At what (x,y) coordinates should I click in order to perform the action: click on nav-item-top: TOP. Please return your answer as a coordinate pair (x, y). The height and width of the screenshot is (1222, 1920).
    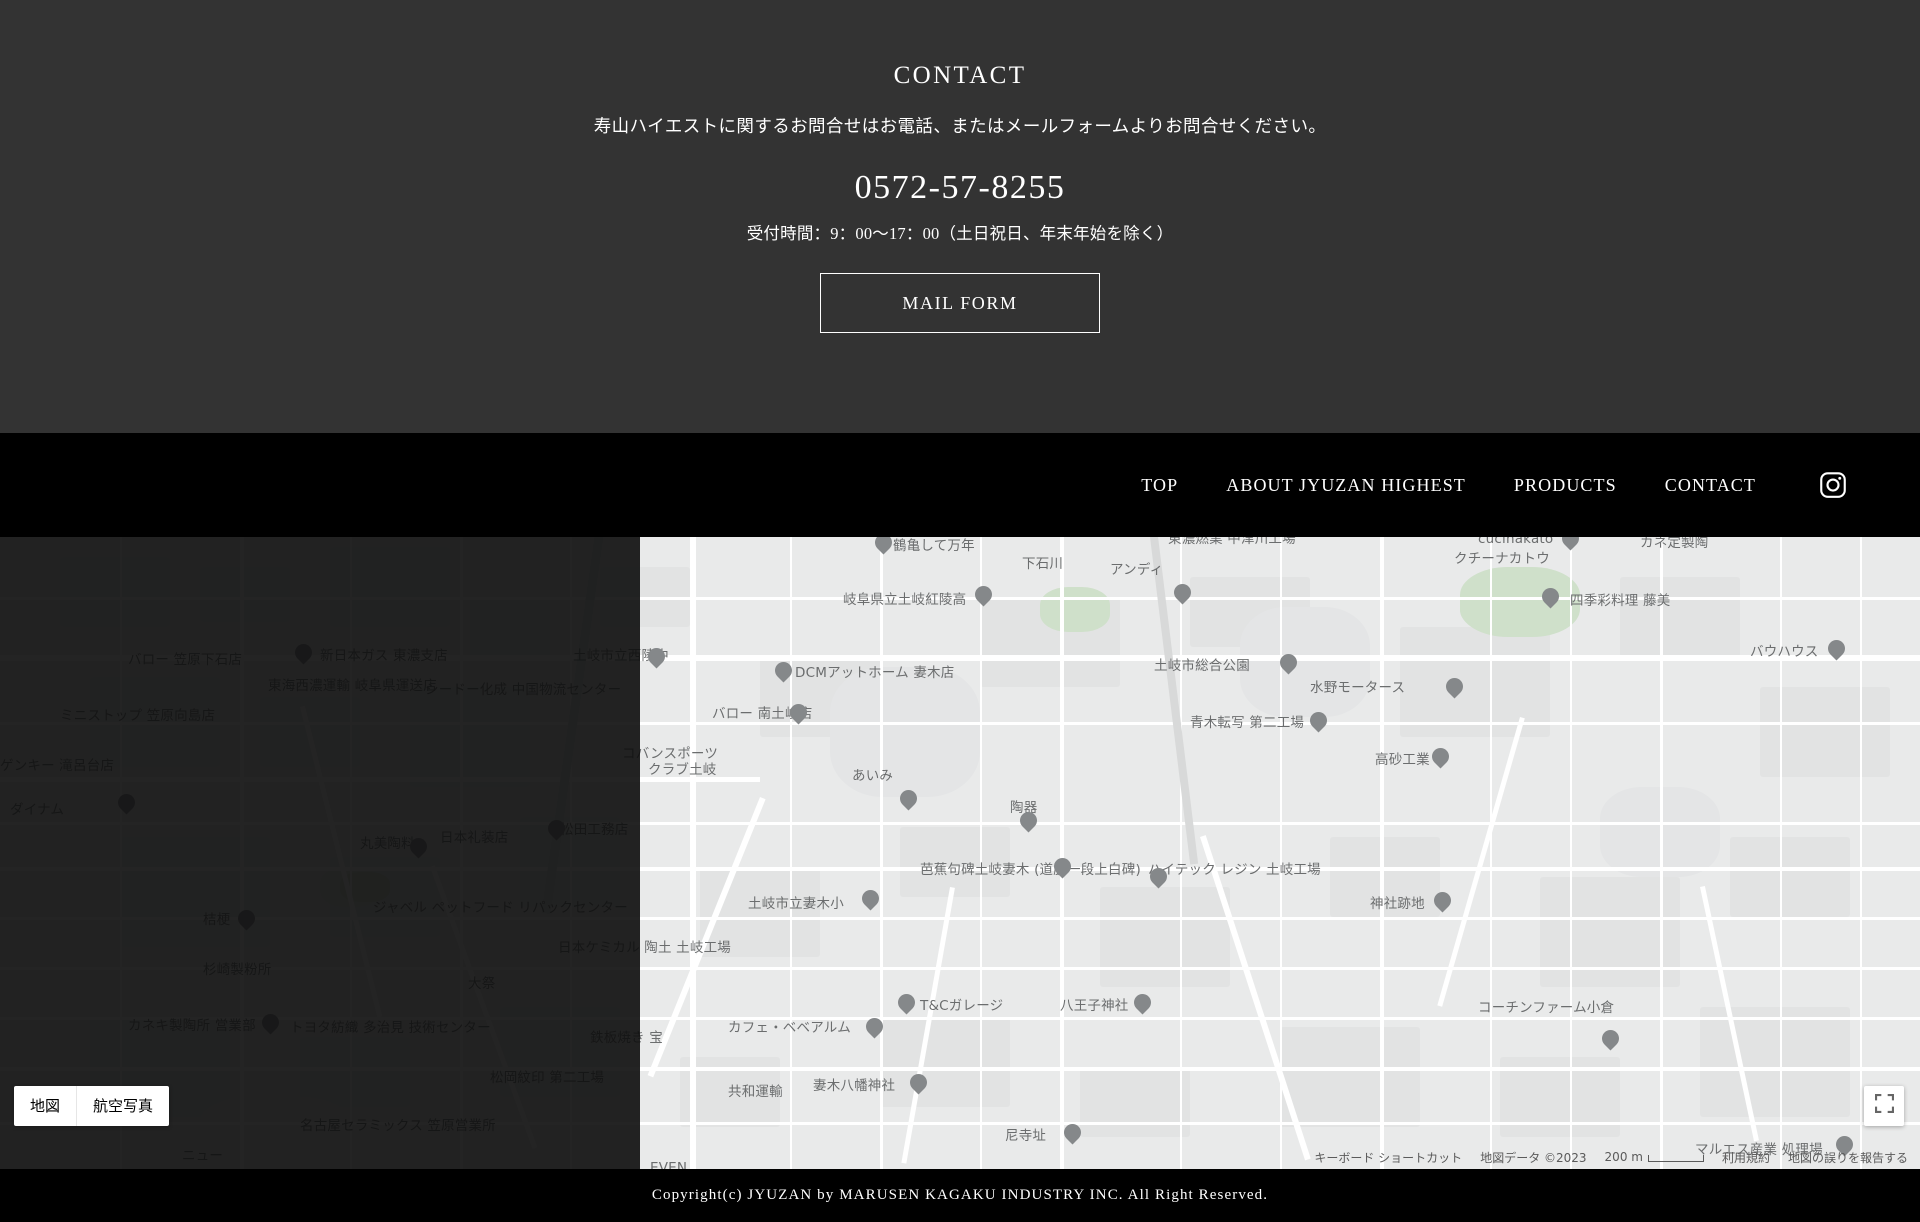
    Looking at the image, I should click on (1159, 485).